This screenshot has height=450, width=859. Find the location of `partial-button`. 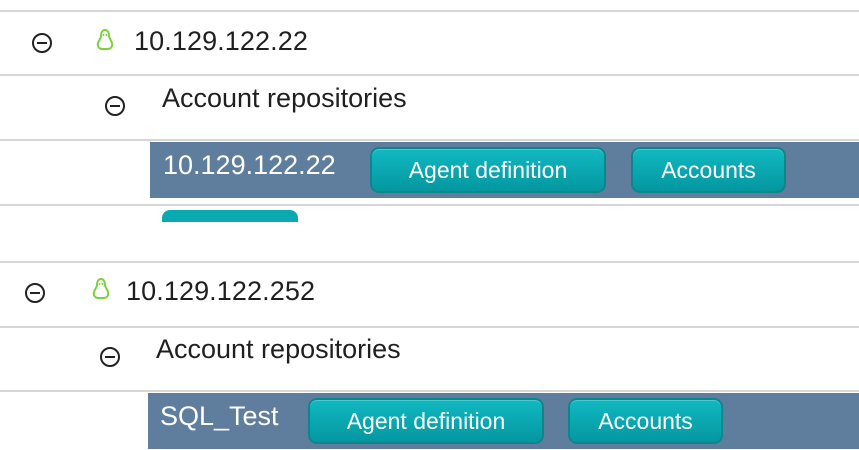

partial-button is located at coordinates (230, 216).